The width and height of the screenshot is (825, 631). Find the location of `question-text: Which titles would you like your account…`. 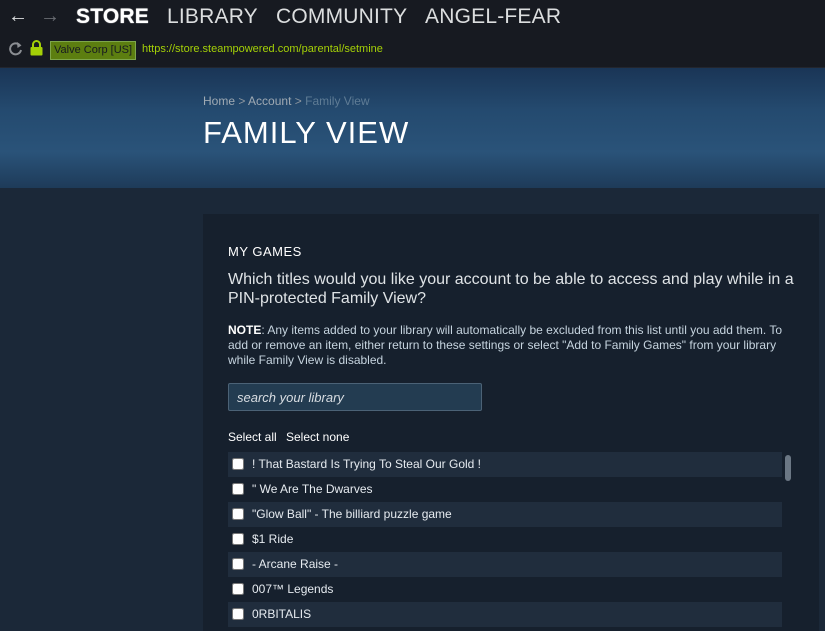

question-text: Which titles would you like your account… is located at coordinates (511, 289).